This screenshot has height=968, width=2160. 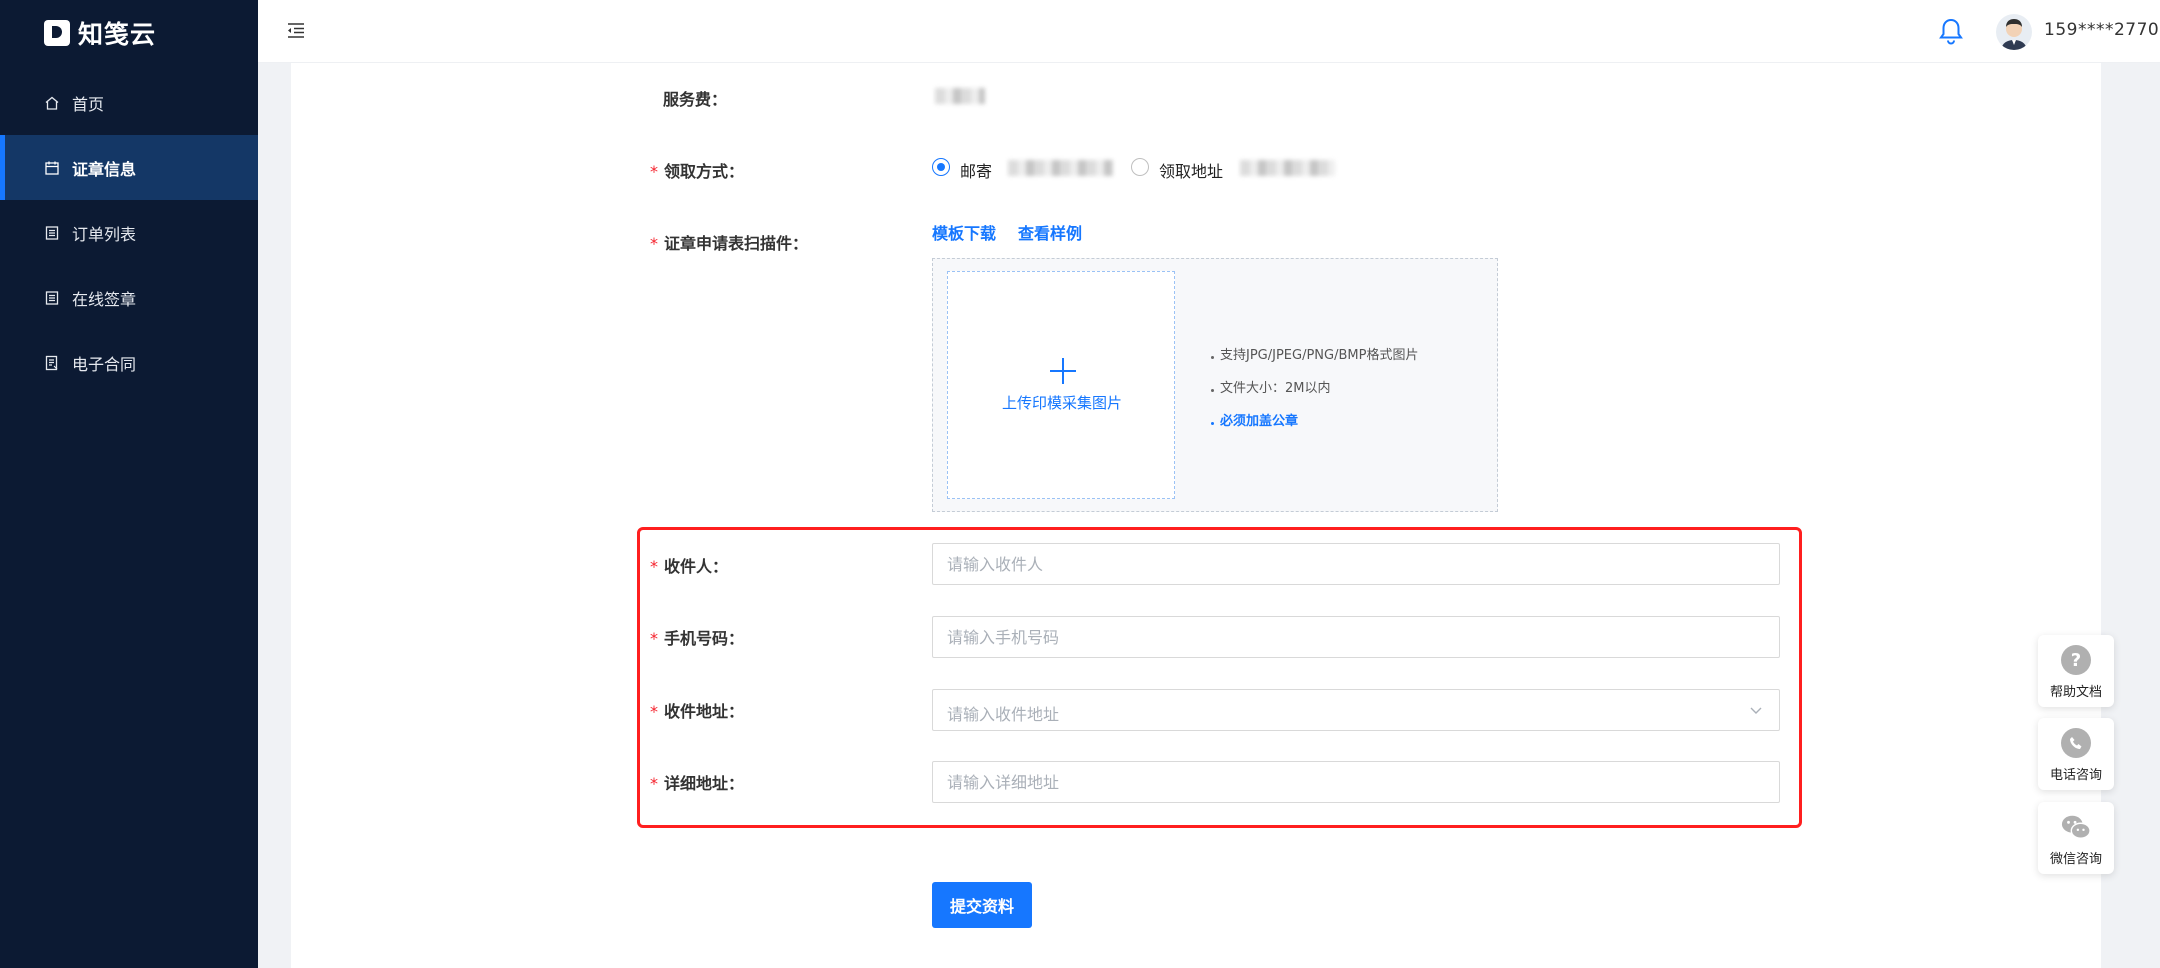 I want to click on service-fee-value-redacted, so click(x=960, y=96).